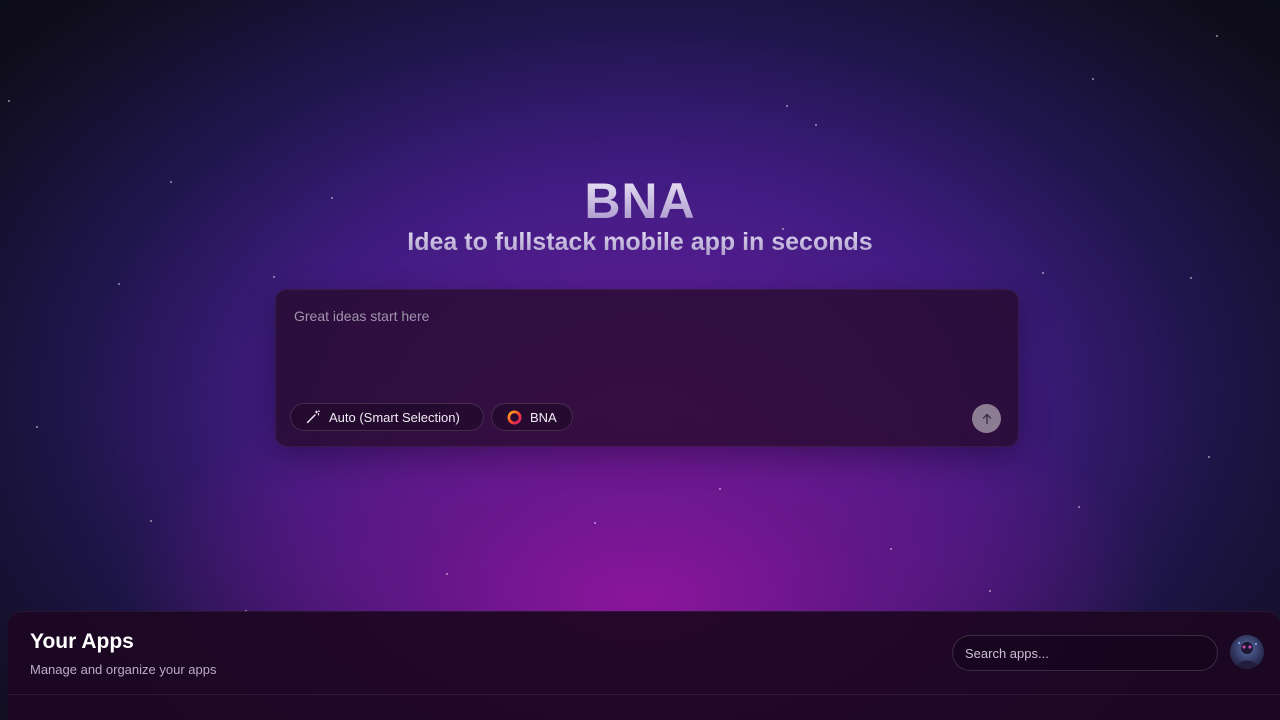 Image resolution: width=1280 pixels, height=720 pixels. I want to click on bna-logo-icon, so click(514, 417).